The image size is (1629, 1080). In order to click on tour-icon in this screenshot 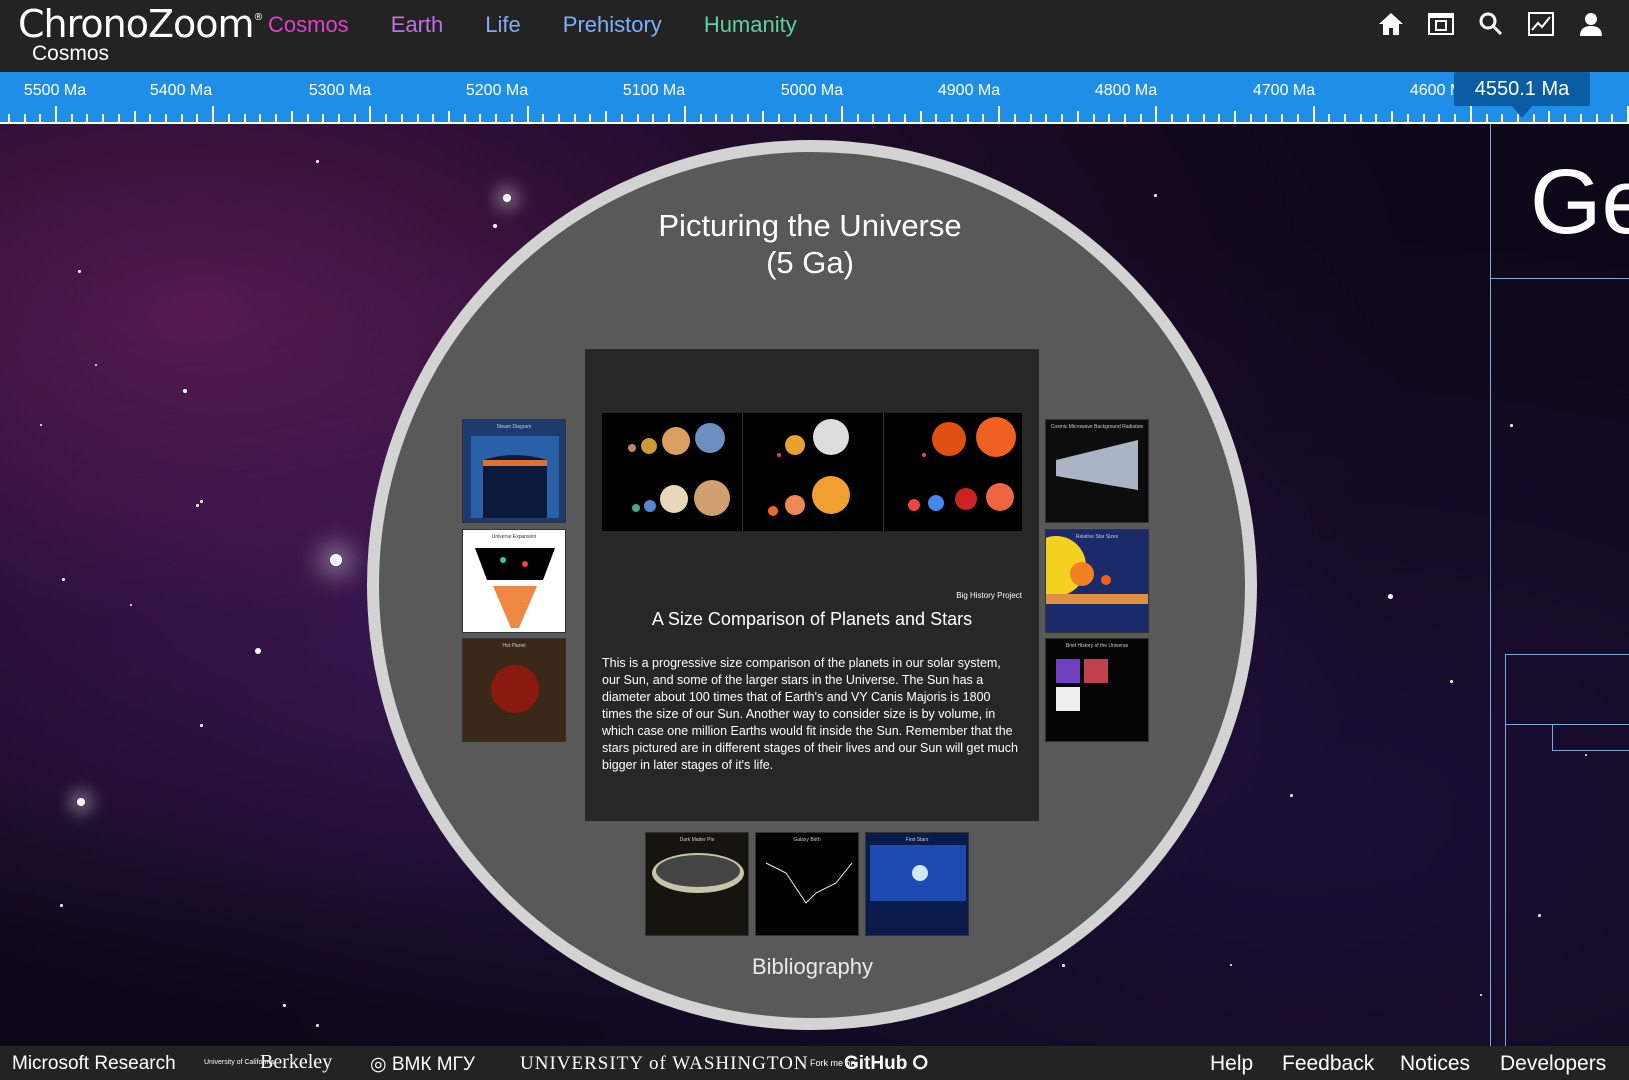, I will do `click(1441, 24)`.